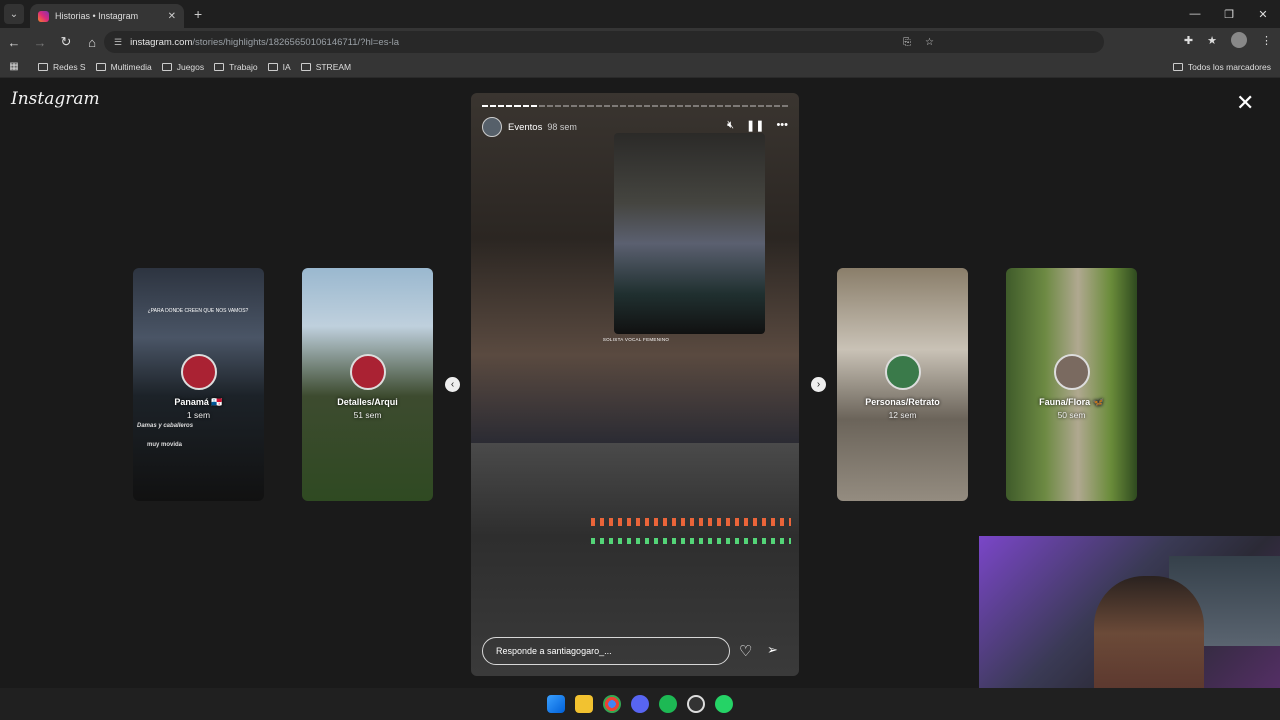 This screenshot has width=1280, height=720. What do you see at coordinates (902, 384) in the screenshot?
I see `highlight-card-personas: Personas/Retrato 12 sem` at bounding box center [902, 384].